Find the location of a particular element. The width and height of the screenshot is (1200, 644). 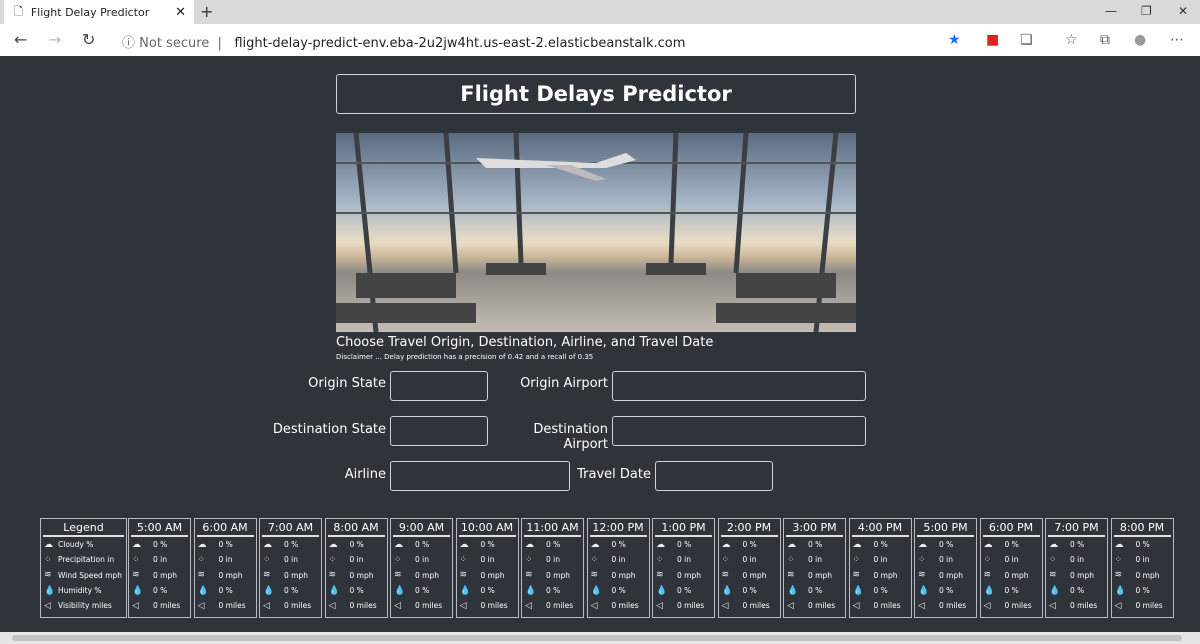

hour-label: 8:00 PM is located at coordinates (1142, 528).